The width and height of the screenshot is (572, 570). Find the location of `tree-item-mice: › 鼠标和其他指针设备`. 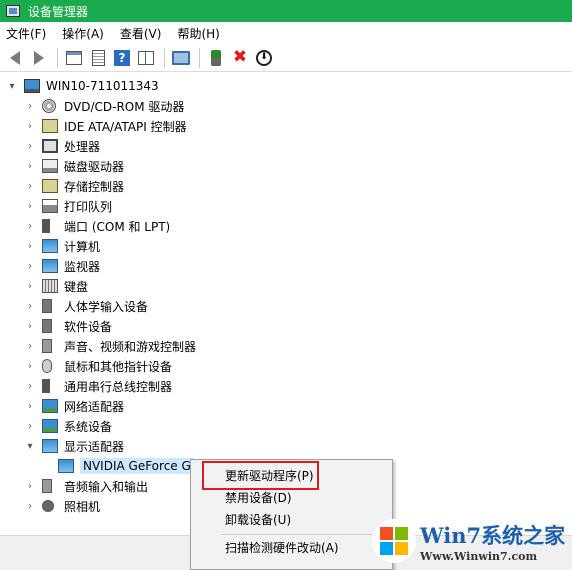

tree-item-mice: › 鼠标和其他指针设备 is located at coordinates (98, 366).